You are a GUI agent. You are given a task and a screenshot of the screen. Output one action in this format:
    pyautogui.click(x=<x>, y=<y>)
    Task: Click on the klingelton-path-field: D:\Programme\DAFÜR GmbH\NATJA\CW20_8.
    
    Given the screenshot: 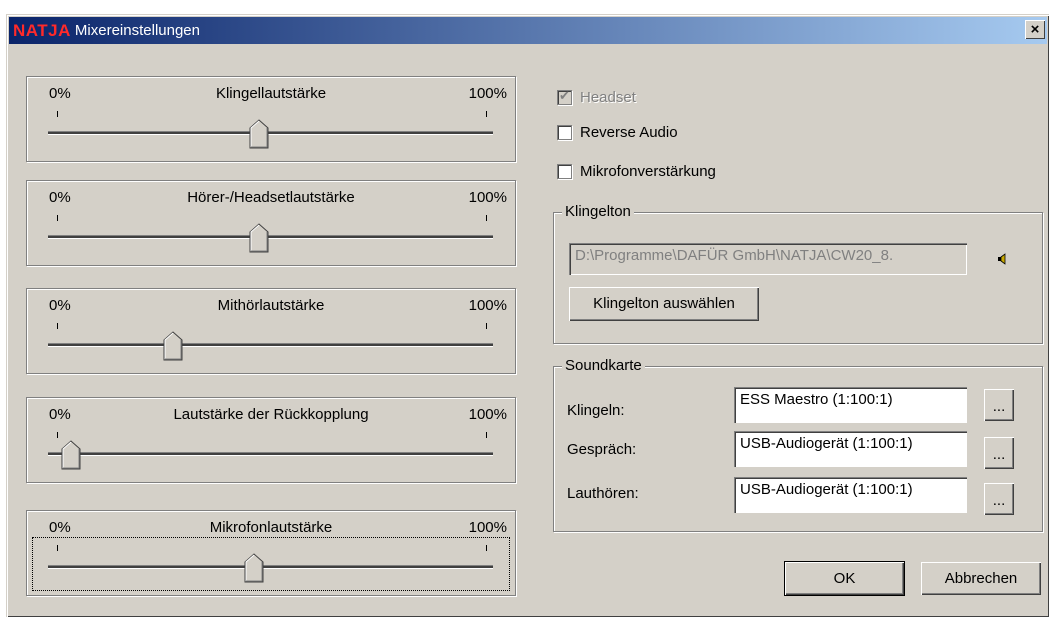 What is the action you would take?
    pyautogui.click(x=768, y=259)
    